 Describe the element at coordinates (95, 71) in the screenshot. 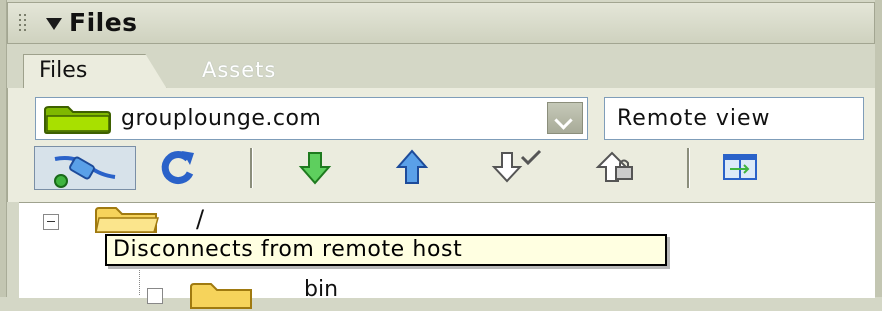

I see `tab-files: Files` at that location.